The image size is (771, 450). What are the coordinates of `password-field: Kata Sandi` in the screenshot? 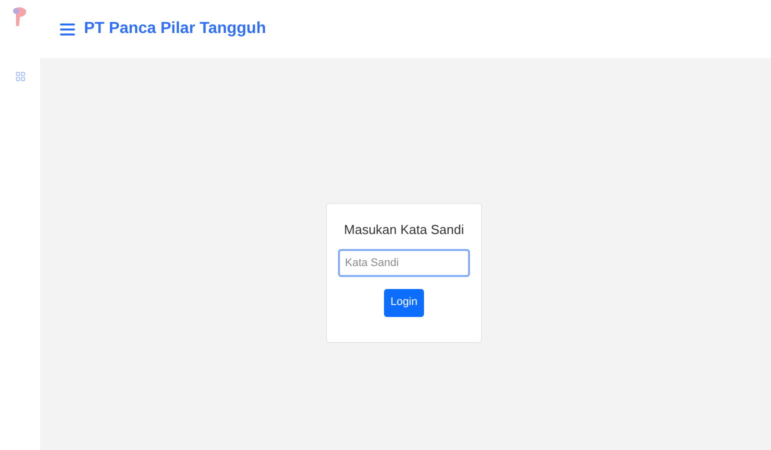 It's located at (404, 262).